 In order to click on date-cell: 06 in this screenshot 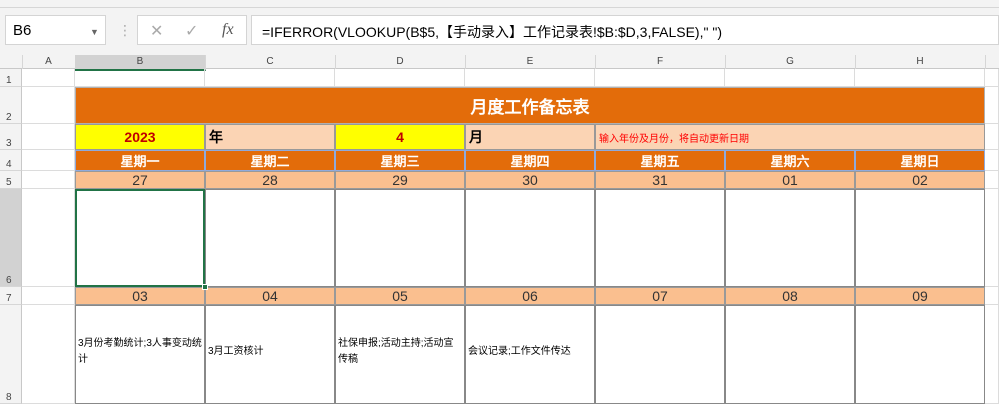, I will do `click(530, 296)`.